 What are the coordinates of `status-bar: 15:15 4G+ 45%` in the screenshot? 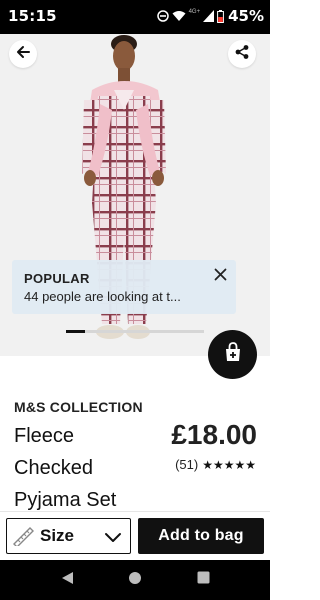 It's located at (135, 17).